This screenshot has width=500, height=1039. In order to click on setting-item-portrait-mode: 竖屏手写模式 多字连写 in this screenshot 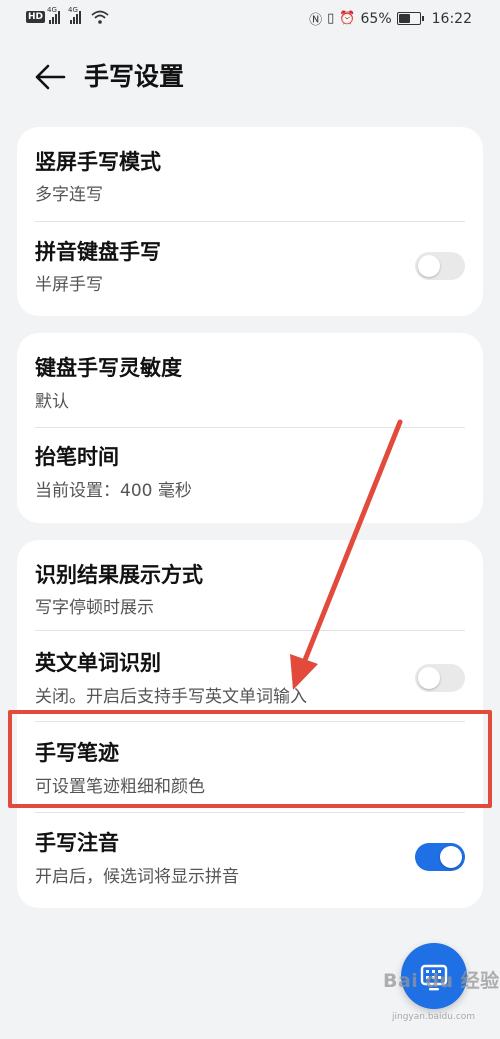, I will do `click(250, 174)`.